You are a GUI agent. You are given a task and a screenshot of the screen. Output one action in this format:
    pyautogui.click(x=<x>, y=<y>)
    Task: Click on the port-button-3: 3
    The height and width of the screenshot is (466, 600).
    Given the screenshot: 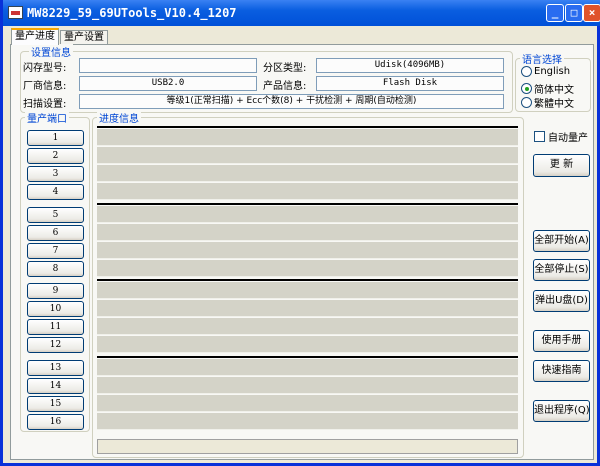 What is the action you would take?
    pyautogui.click(x=55, y=174)
    